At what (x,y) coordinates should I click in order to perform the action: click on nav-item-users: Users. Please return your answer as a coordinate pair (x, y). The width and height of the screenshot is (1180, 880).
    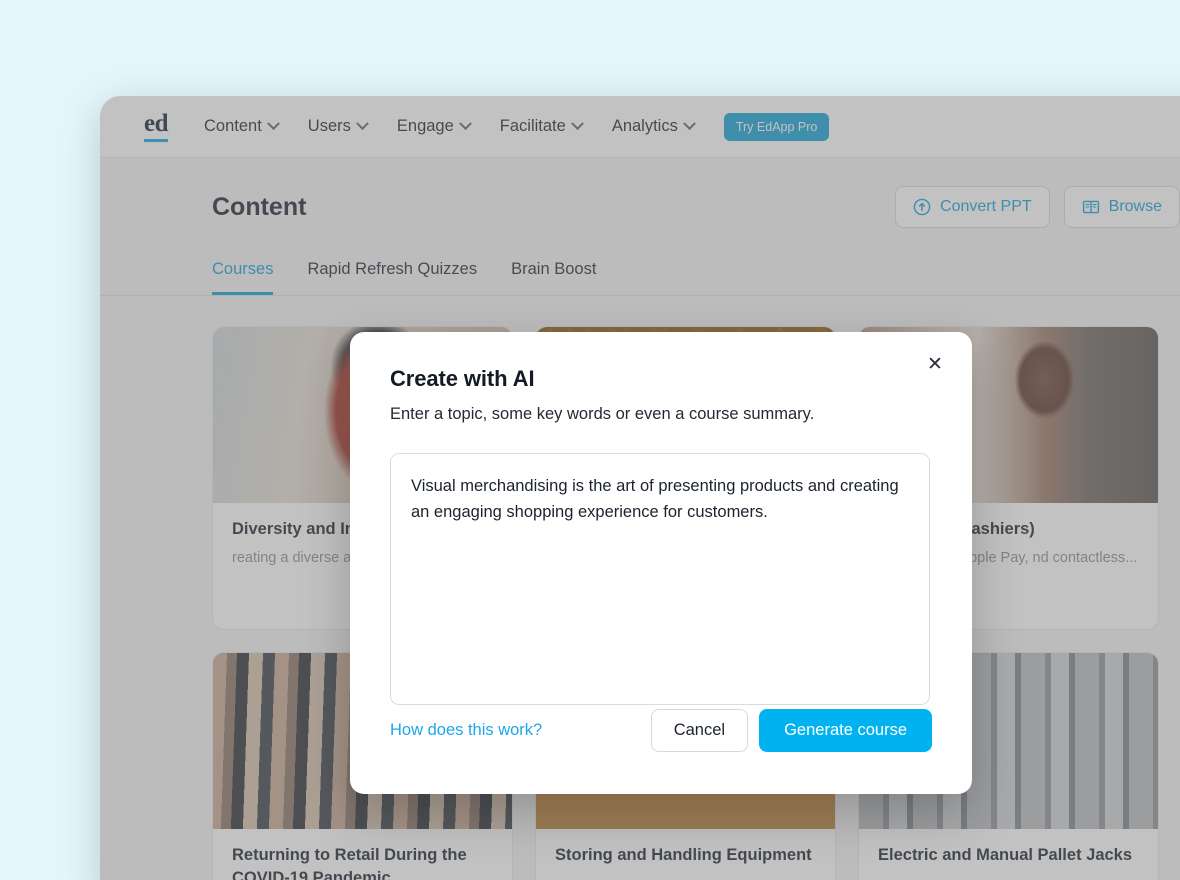
    Looking at the image, I should click on (338, 126).